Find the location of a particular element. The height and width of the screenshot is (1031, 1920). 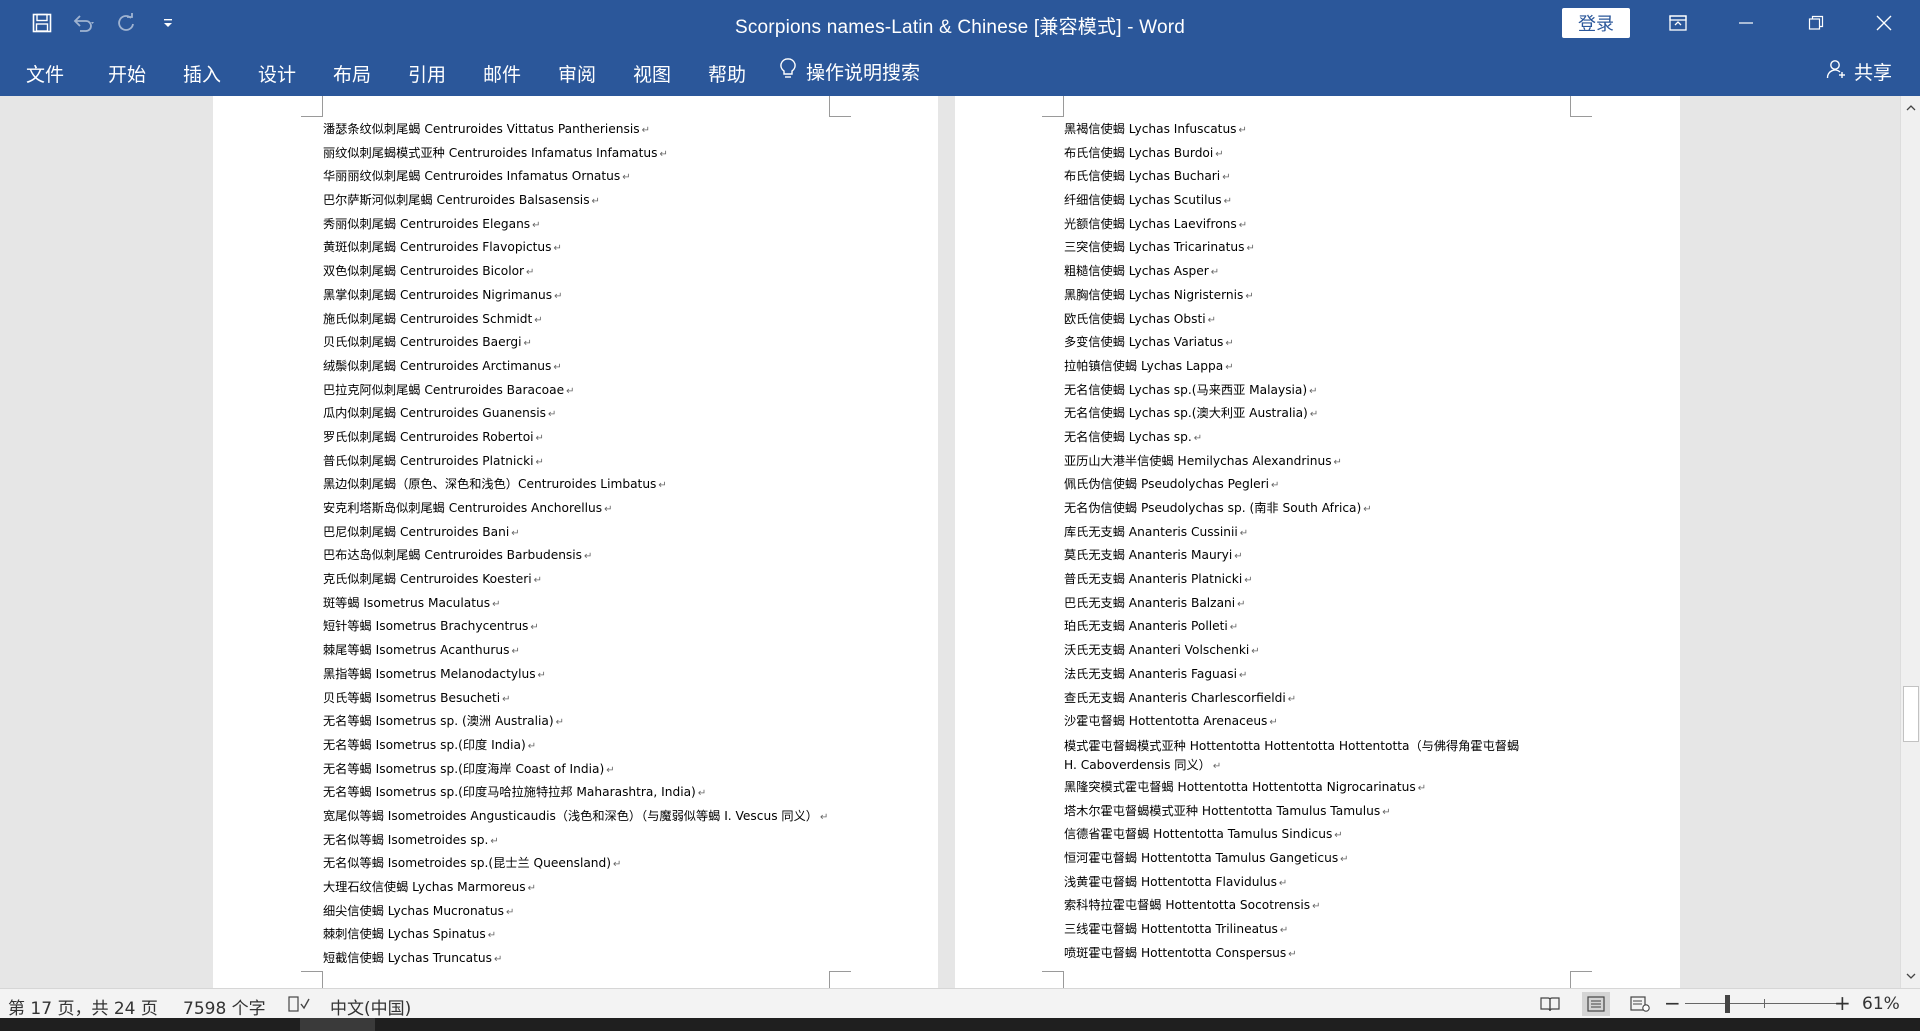

ribbon-display-icon is located at coordinates (1678, 23).